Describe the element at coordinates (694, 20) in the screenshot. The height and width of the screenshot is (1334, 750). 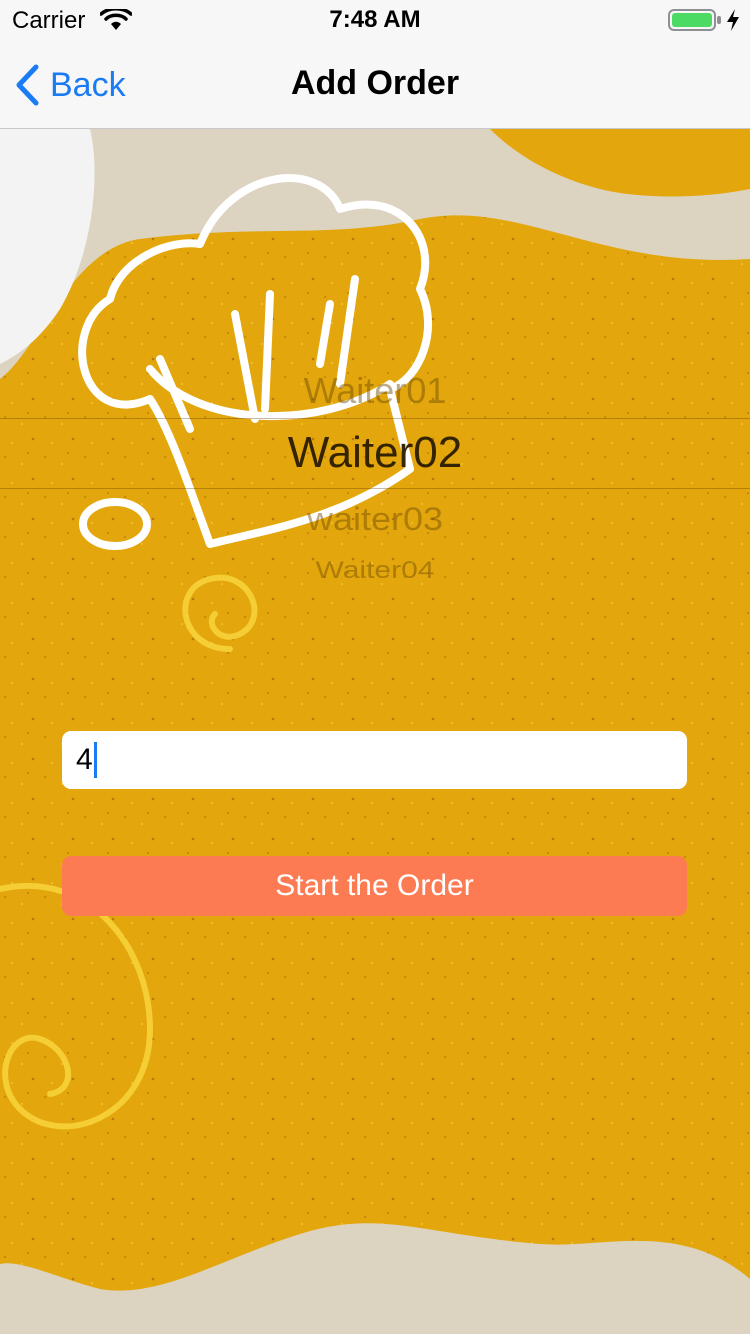
I see `battery-charging-icon` at that location.